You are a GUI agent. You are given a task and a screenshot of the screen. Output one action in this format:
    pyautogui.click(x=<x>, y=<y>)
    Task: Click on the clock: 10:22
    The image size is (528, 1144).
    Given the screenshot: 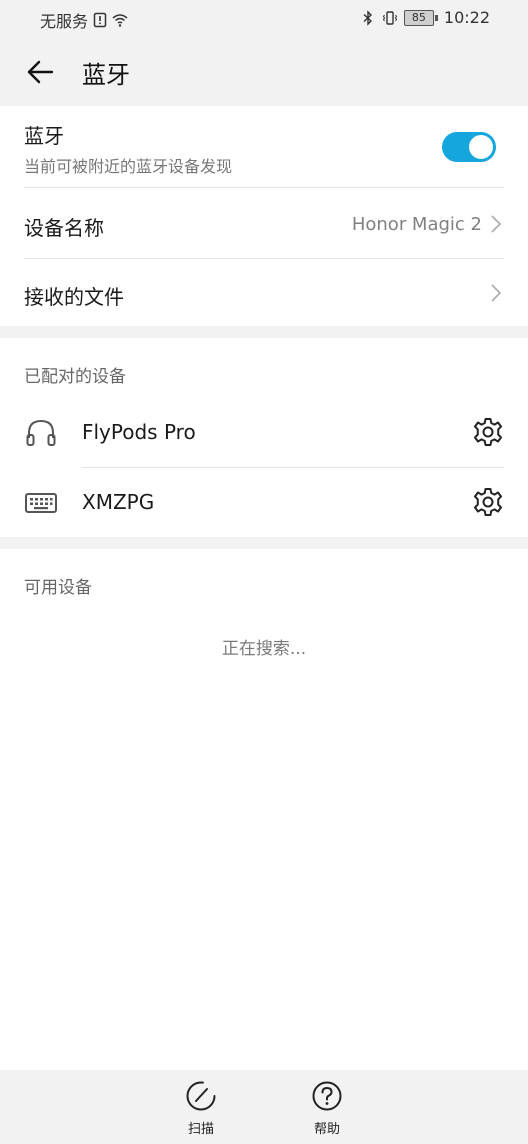 What is the action you would take?
    pyautogui.click(x=466, y=17)
    